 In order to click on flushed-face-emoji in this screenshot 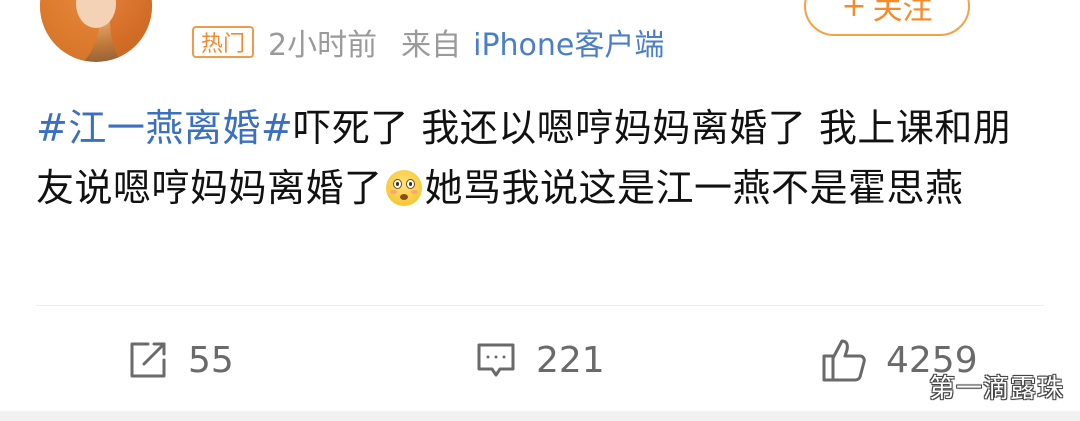, I will do `click(403, 188)`.